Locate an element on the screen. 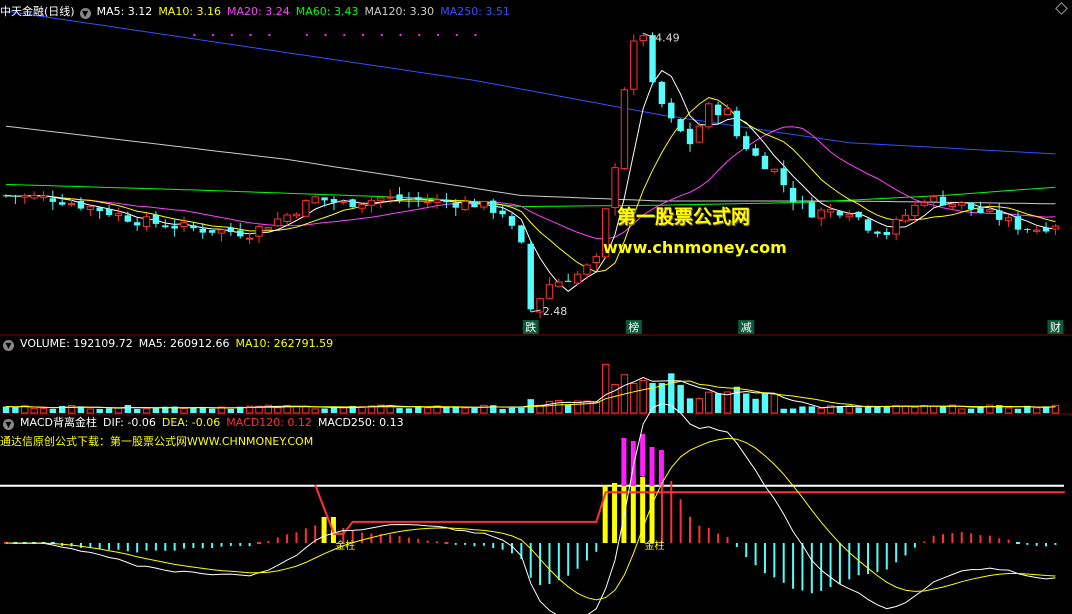 The height and width of the screenshot is (614, 1072). gold-column is located at coordinates (633, 511).